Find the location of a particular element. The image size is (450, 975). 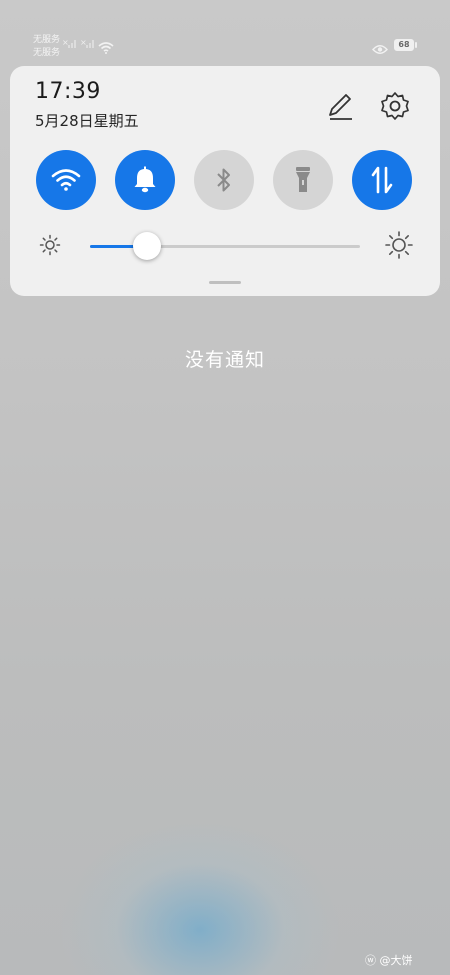

sound-toggle is located at coordinates (145, 180).